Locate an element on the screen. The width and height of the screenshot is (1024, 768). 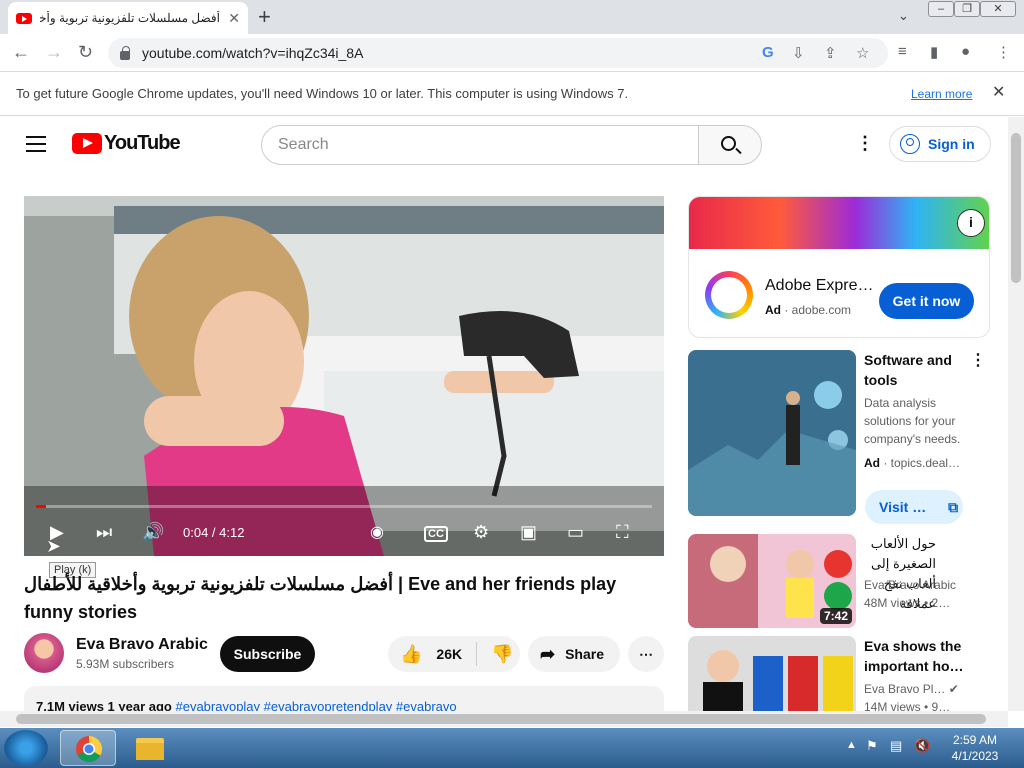
vertical-scroll-thumb is located at coordinates (1016, 208).